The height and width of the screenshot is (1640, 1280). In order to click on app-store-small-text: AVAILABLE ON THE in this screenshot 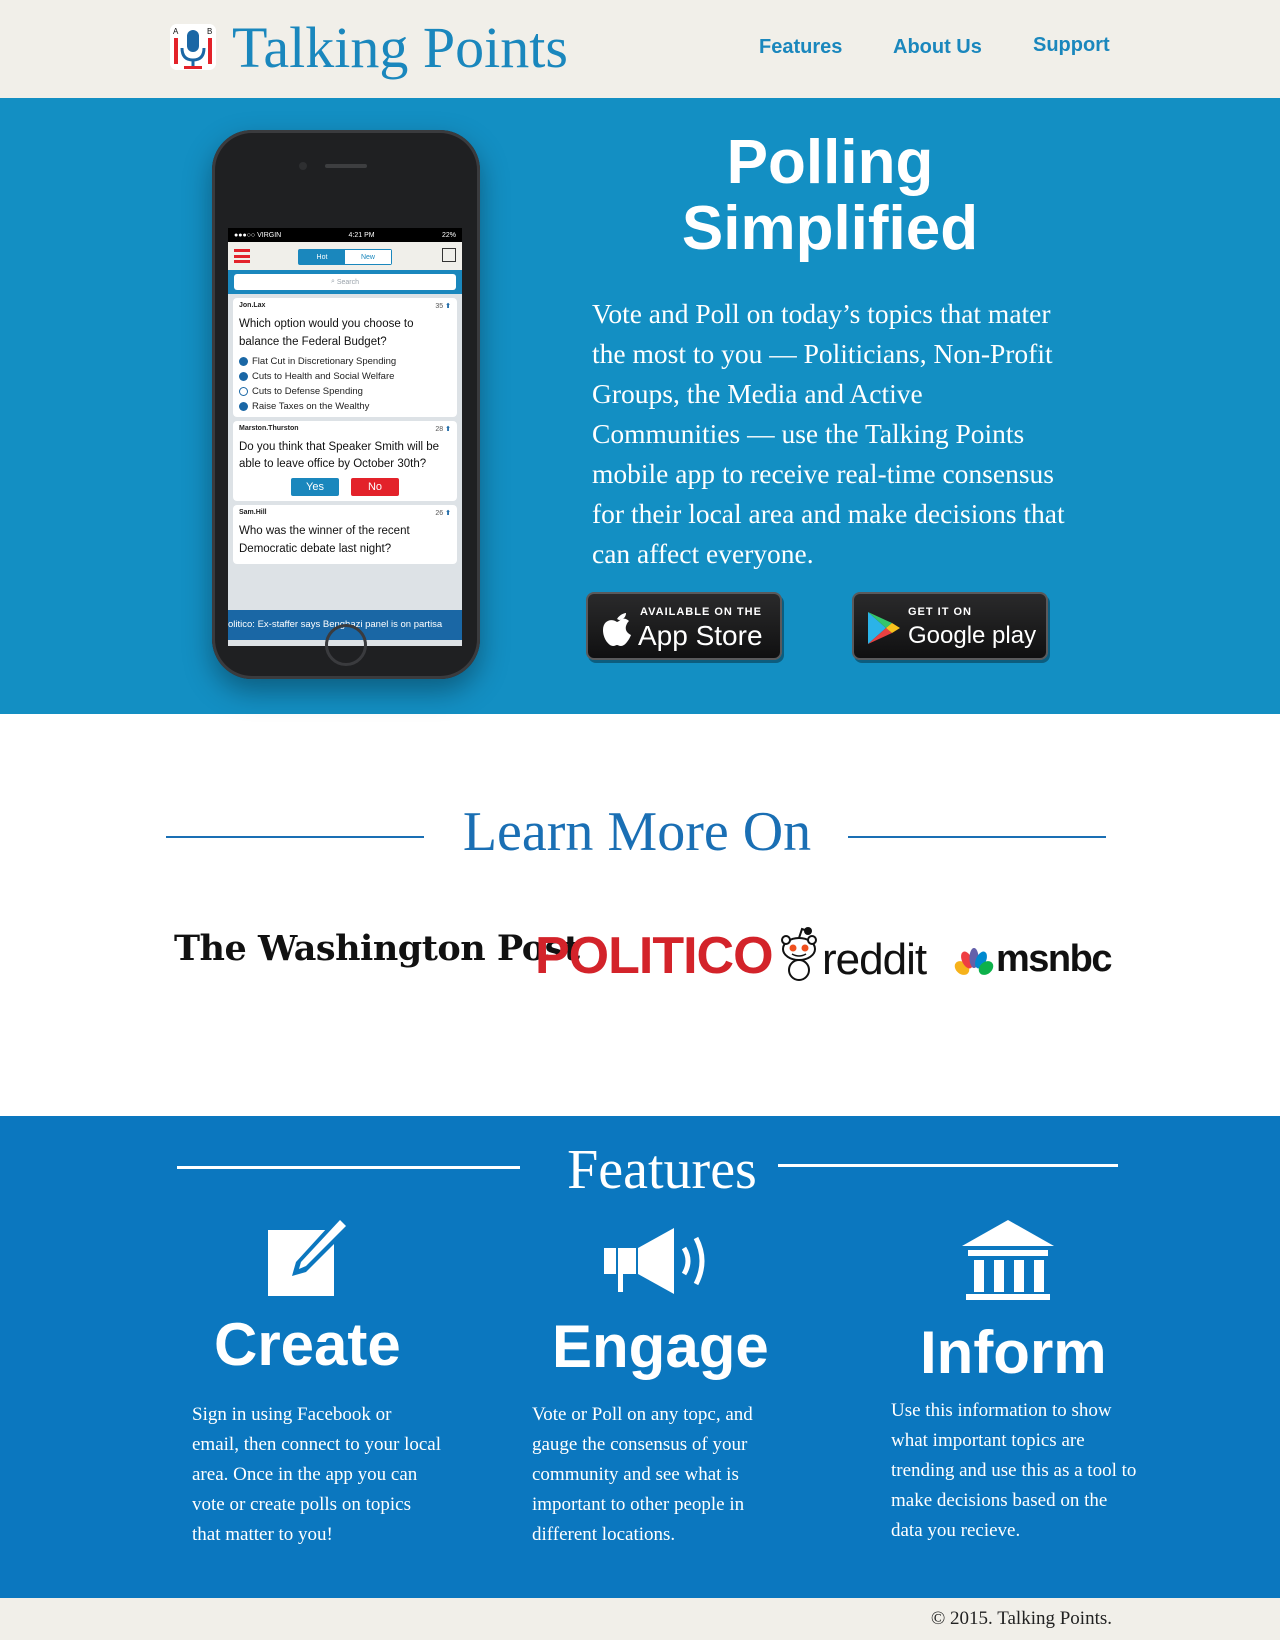, I will do `click(701, 612)`.